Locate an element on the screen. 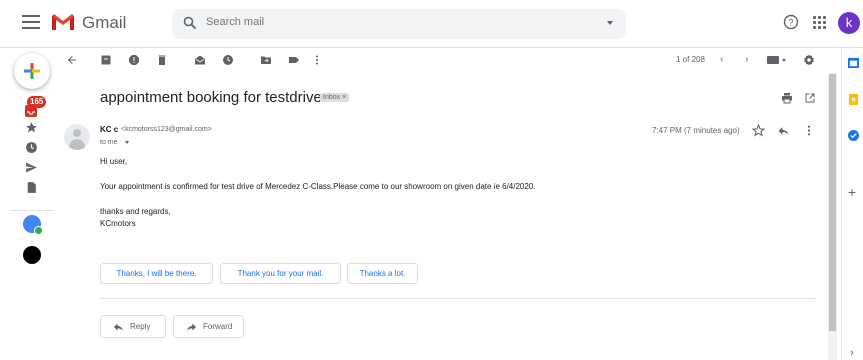  app-name: Gmail is located at coordinates (104, 23).